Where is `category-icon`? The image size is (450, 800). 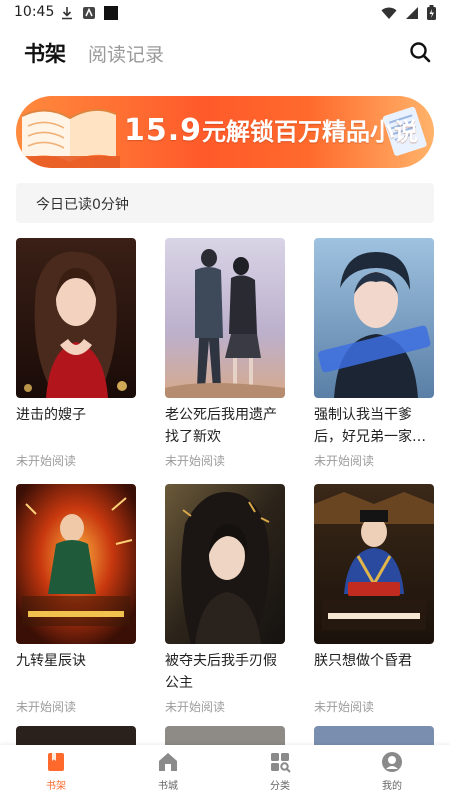 category-icon is located at coordinates (281, 763).